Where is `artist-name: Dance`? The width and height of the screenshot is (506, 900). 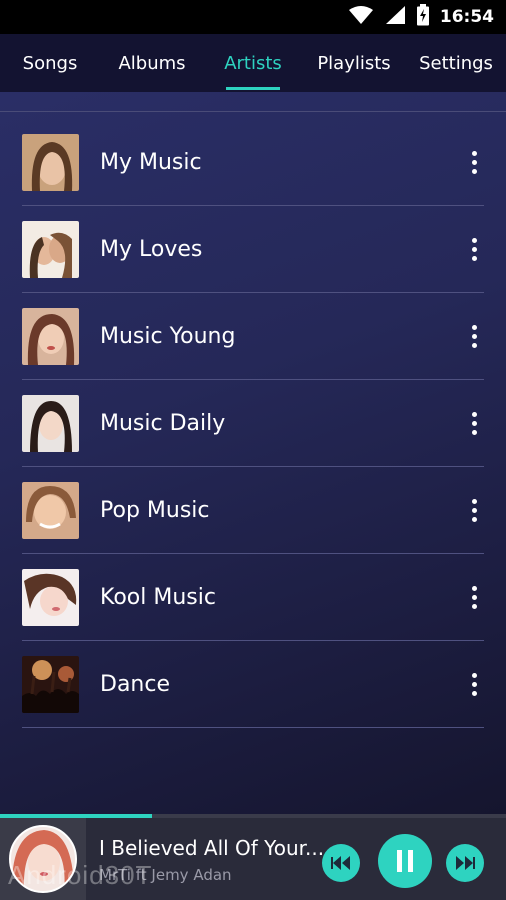 artist-name: Dance is located at coordinates (135, 684).